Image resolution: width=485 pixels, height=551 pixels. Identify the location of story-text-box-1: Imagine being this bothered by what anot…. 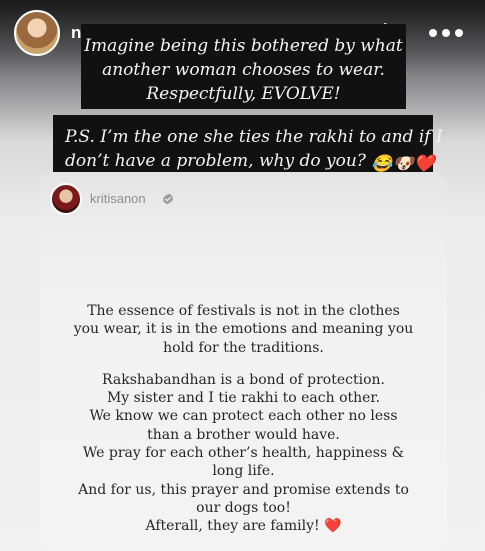
(243, 66).